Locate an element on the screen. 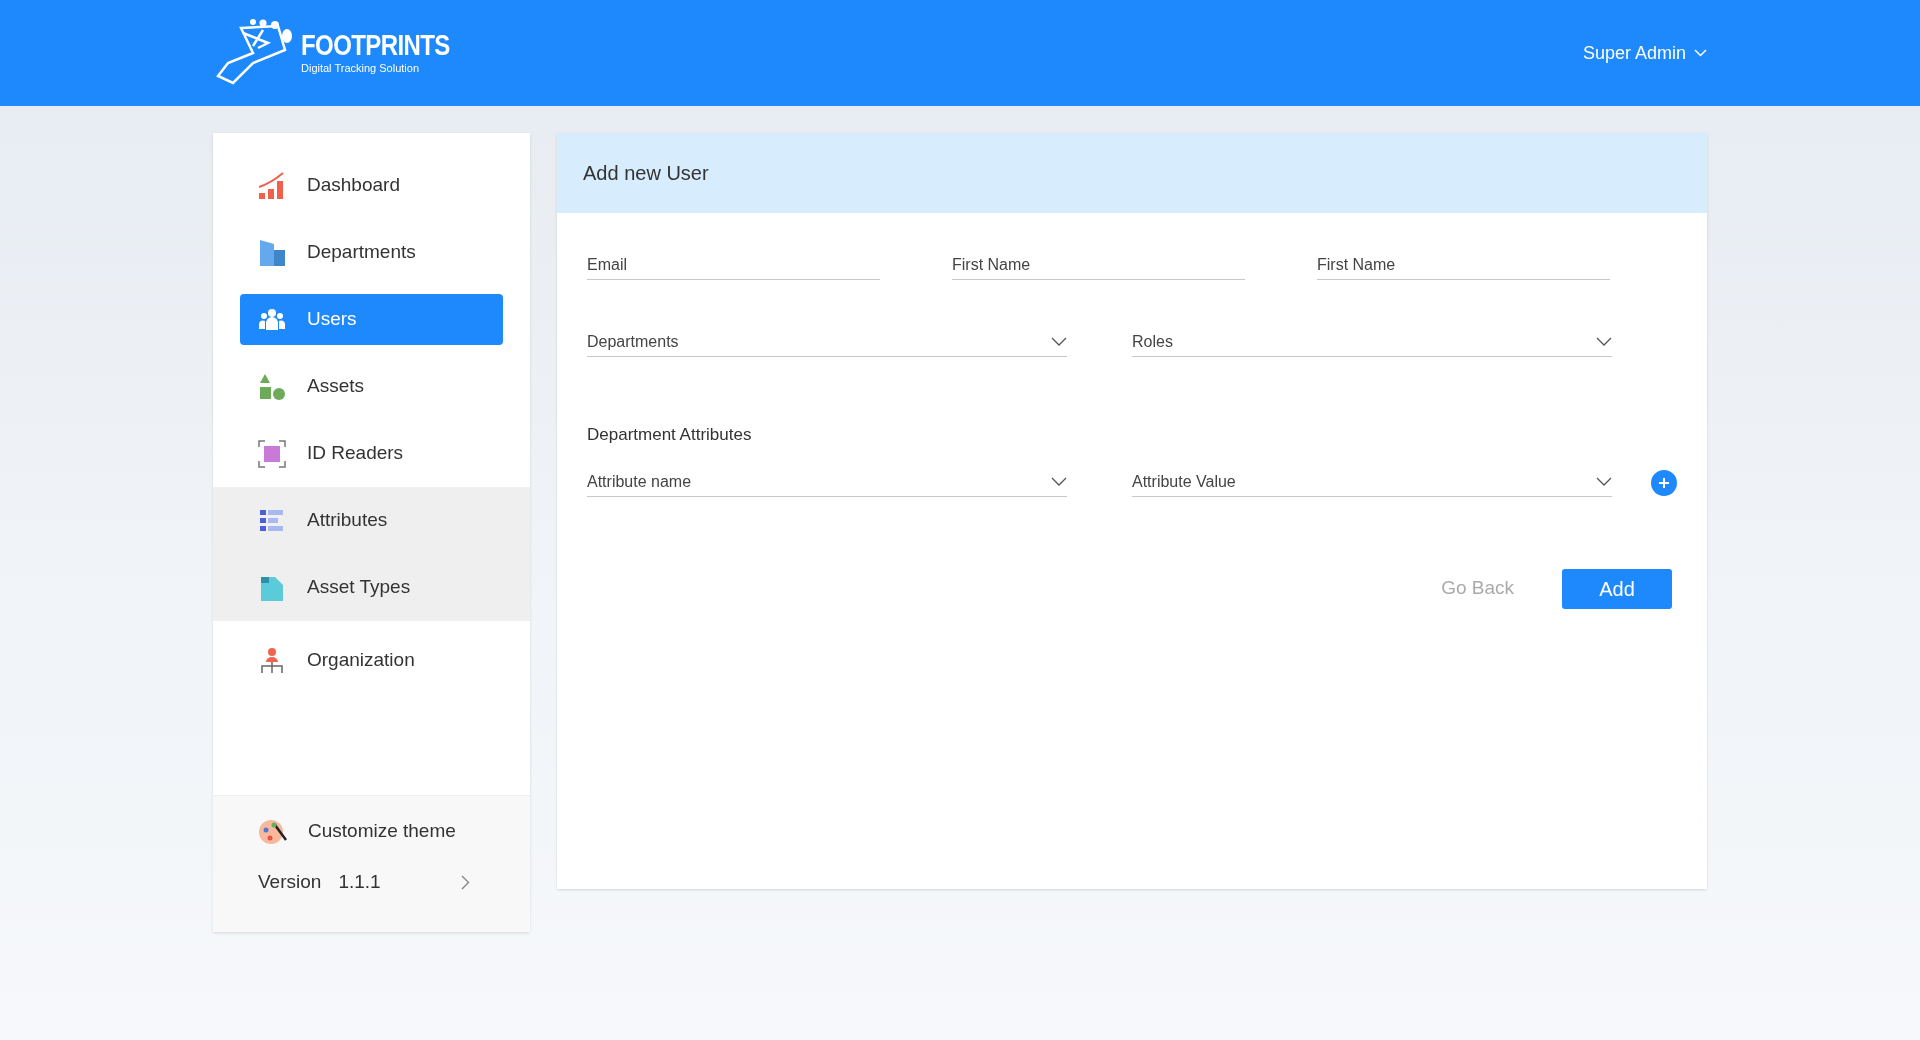 The width and height of the screenshot is (1920, 1040). sidebar-item: Organization is located at coordinates (371, 660).